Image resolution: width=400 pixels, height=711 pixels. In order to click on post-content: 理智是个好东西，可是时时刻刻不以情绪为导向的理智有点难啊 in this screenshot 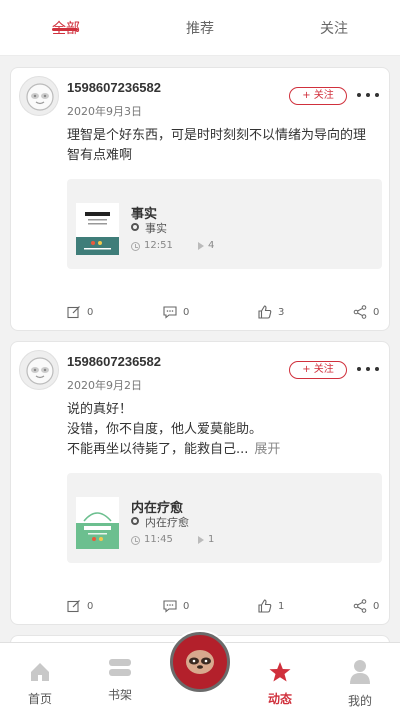, I will do `click(217, 146)`.